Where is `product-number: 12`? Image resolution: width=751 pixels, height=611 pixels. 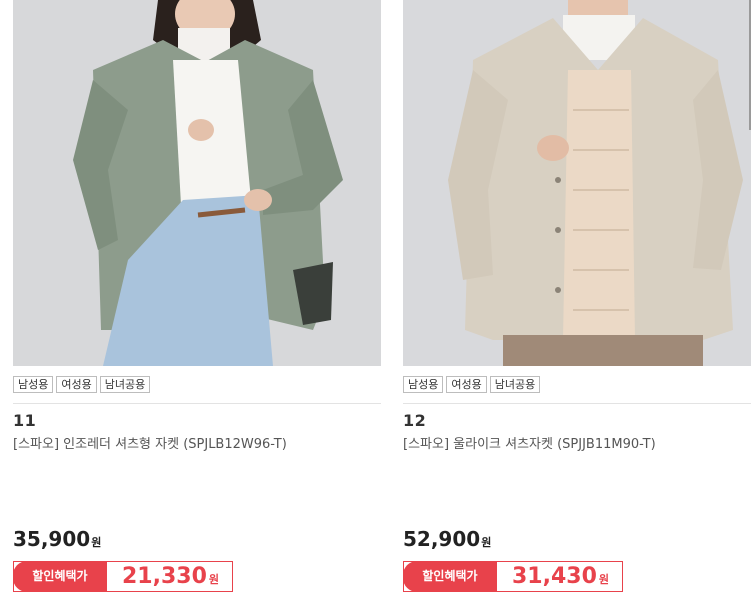
product-number: 12 is located at coordinates (415, 420).